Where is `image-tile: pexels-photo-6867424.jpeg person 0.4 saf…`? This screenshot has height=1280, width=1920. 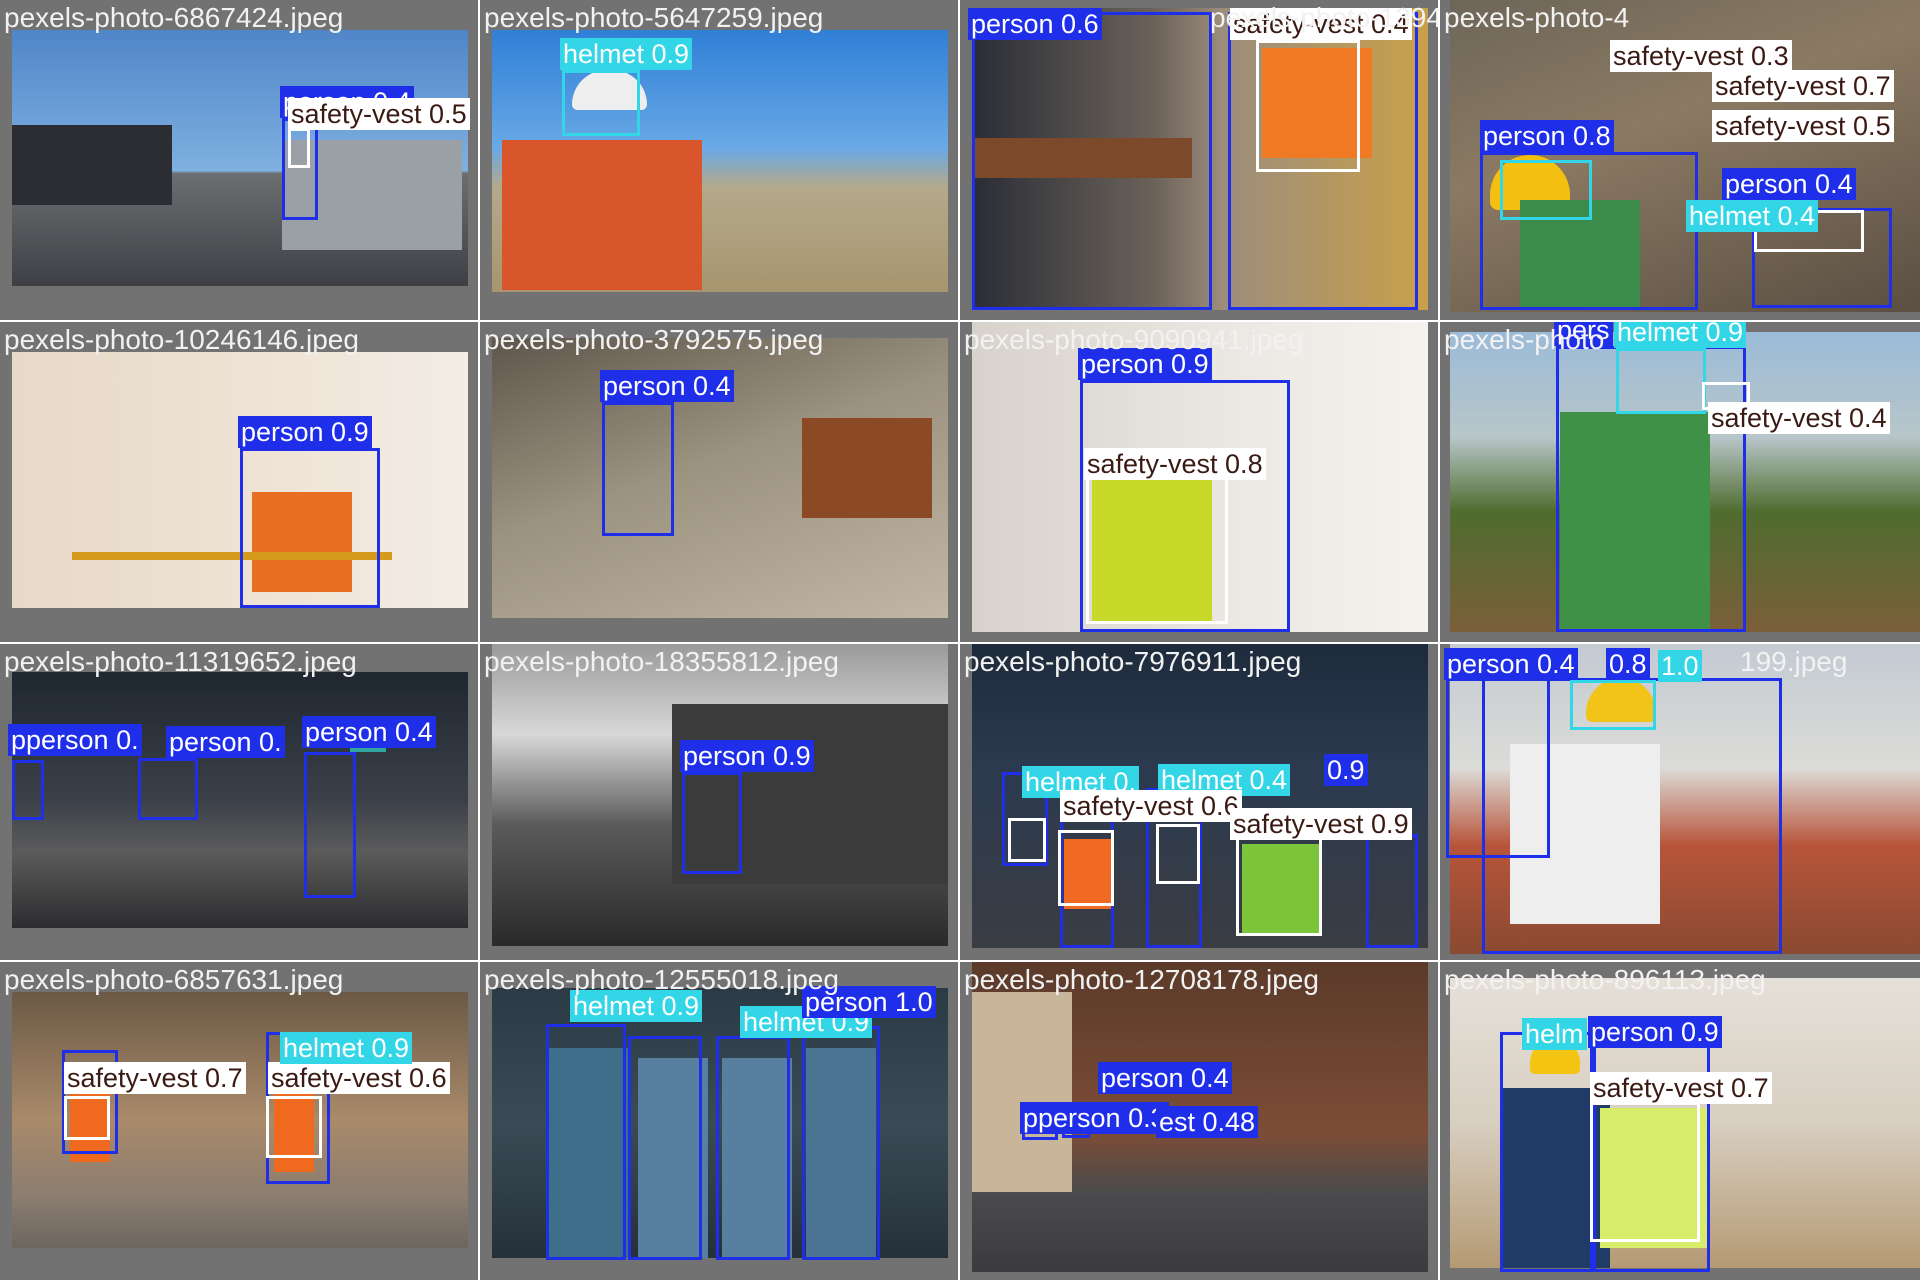 image-tile: pexels-photo-6867424.jpeg person 0.4 saf… is located at coordinates (239, 160).